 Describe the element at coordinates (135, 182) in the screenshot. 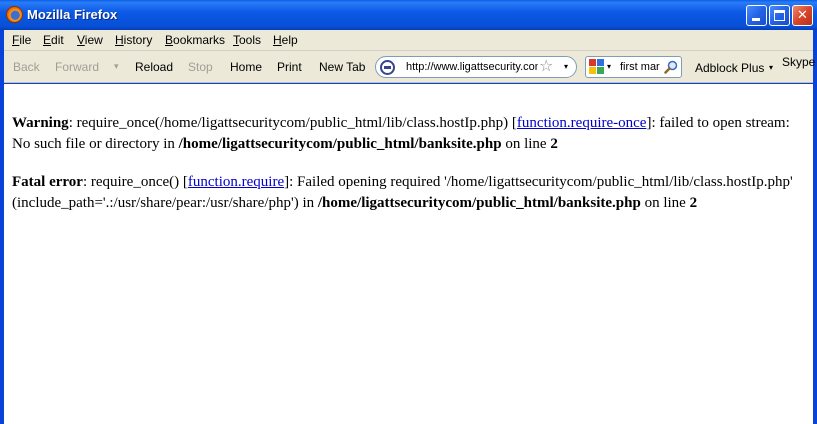

I see `fatal-text-1: : require_once() [` at that location.